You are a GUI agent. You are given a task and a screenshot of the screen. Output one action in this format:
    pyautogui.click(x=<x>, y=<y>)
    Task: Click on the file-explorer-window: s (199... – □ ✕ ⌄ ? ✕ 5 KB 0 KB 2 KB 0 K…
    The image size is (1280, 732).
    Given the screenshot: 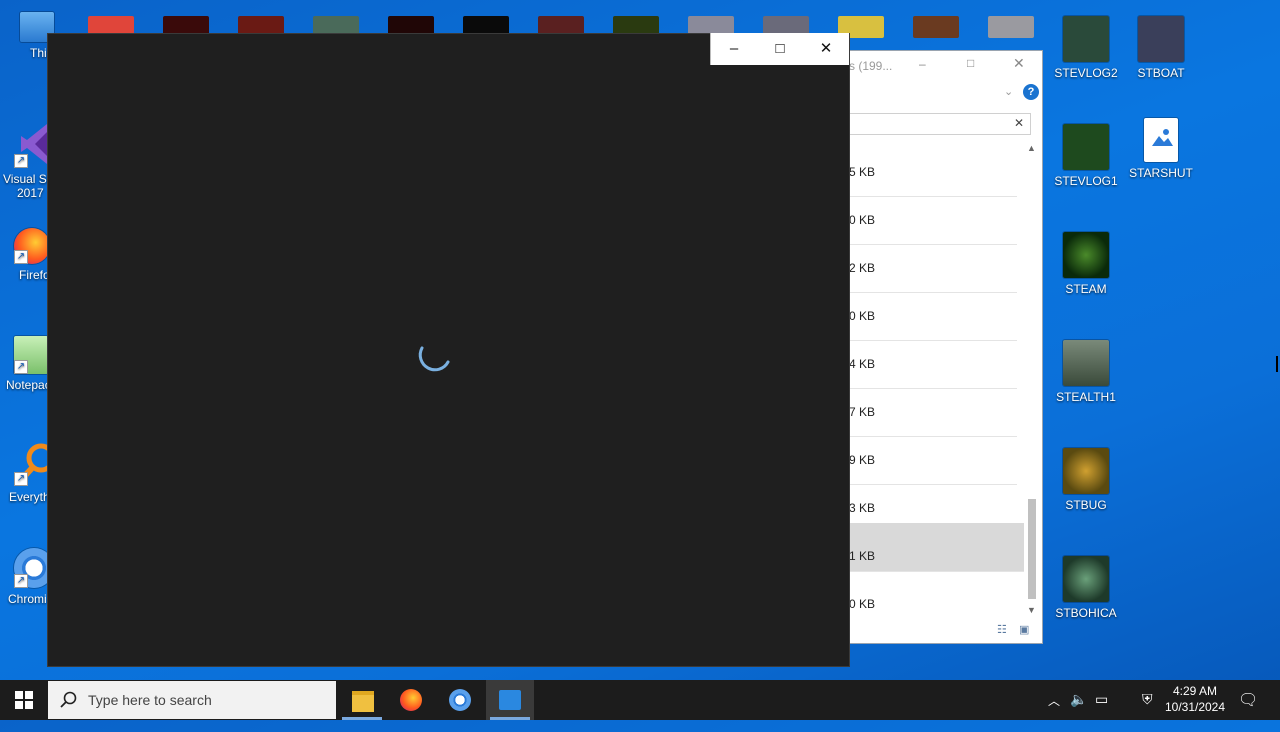 What is the action you would take?
    pyautogui.click(x=931, y=347)
    